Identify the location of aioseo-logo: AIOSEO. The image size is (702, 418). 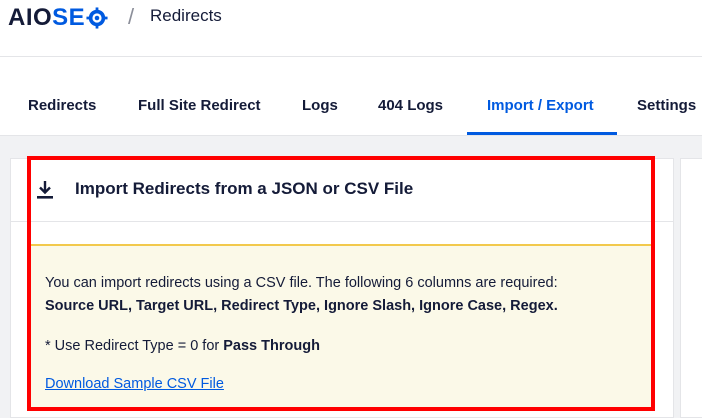
(58, 18).